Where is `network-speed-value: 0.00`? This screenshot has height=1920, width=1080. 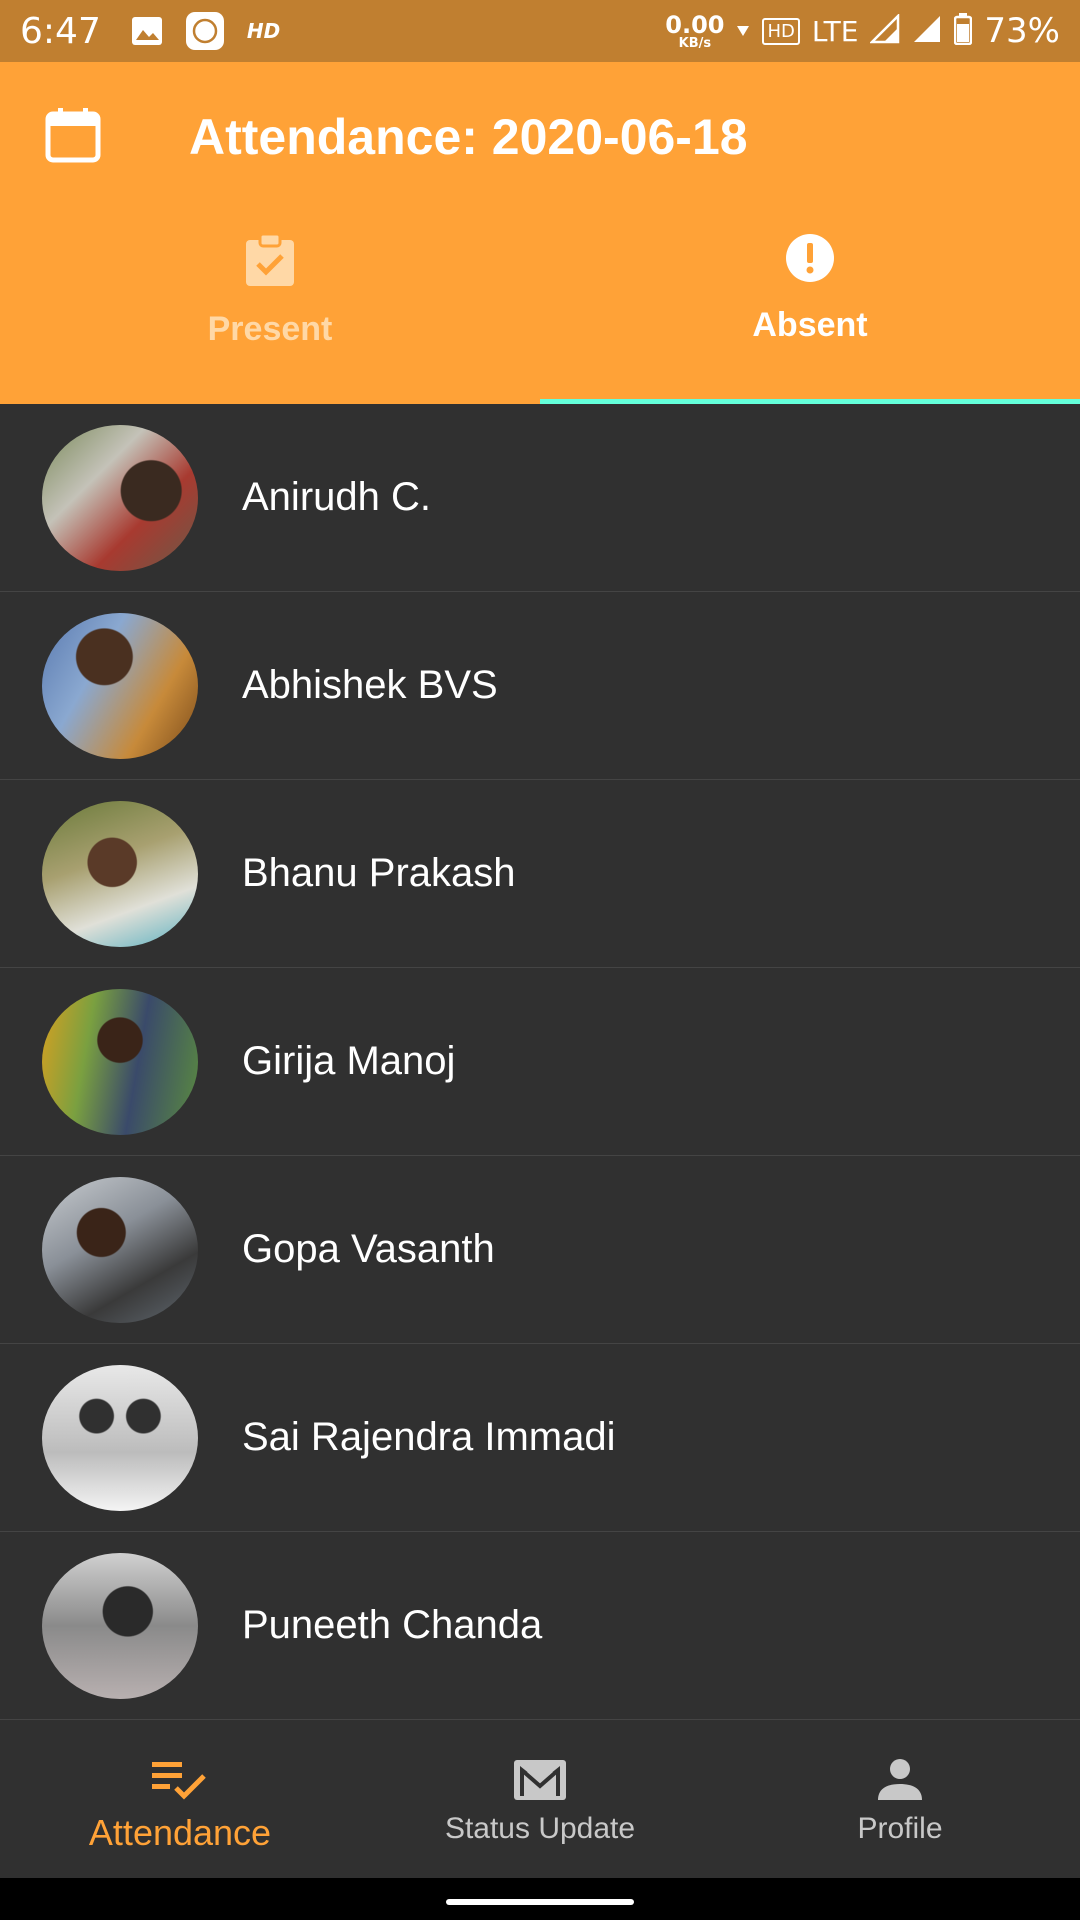
network-speed-value: 0.00 is located at coordinates (695, 24).